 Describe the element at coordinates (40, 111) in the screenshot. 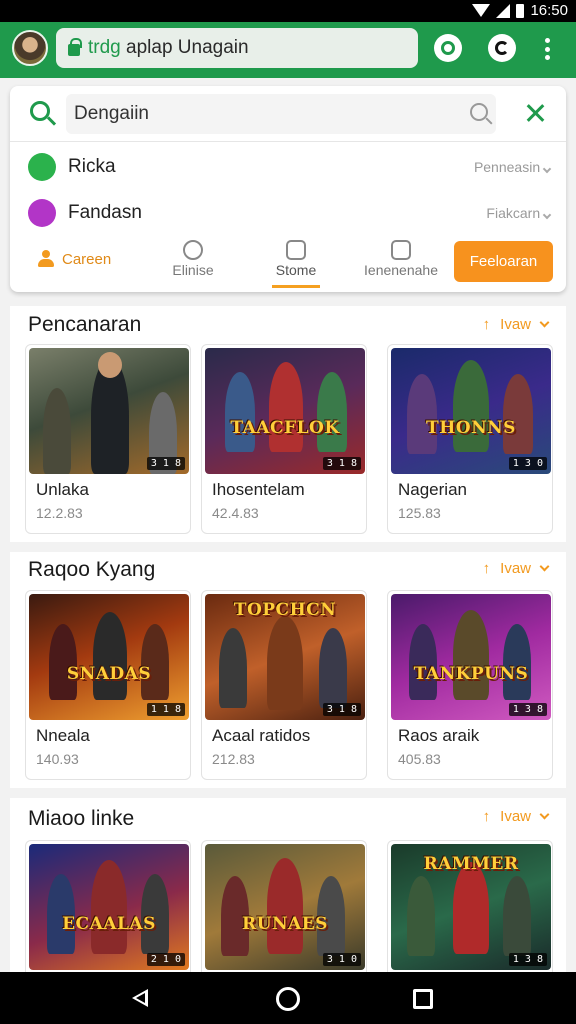

I see `search-icon` at that location.